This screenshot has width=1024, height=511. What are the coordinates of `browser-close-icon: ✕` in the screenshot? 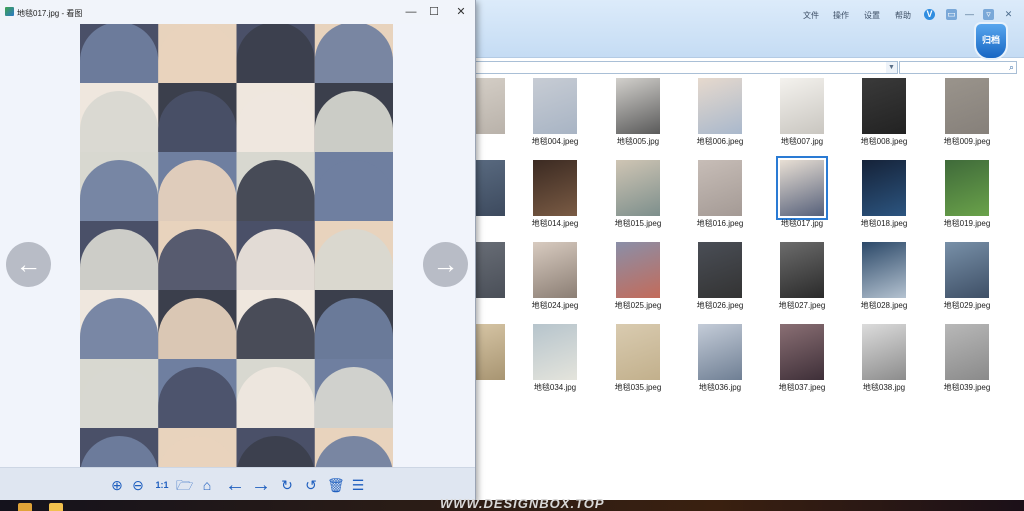 It's located at (1008, 14).